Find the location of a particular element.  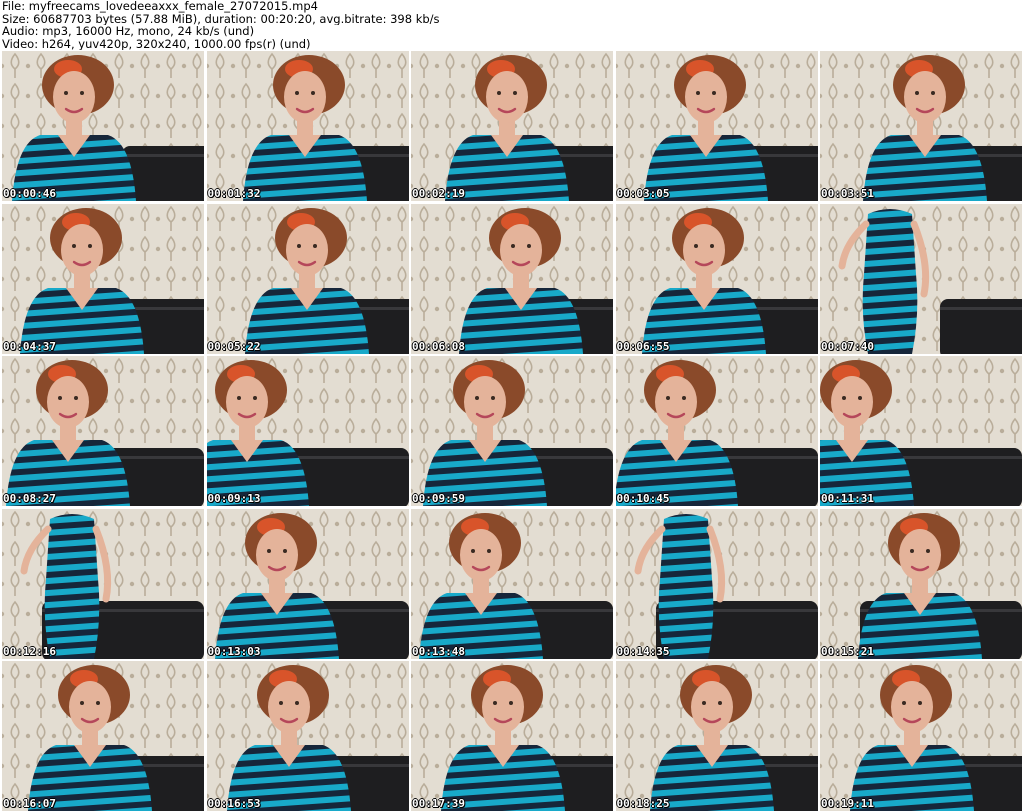

video-frame-thumbnail: 00:18:25 is located at coordinates (716, 736).